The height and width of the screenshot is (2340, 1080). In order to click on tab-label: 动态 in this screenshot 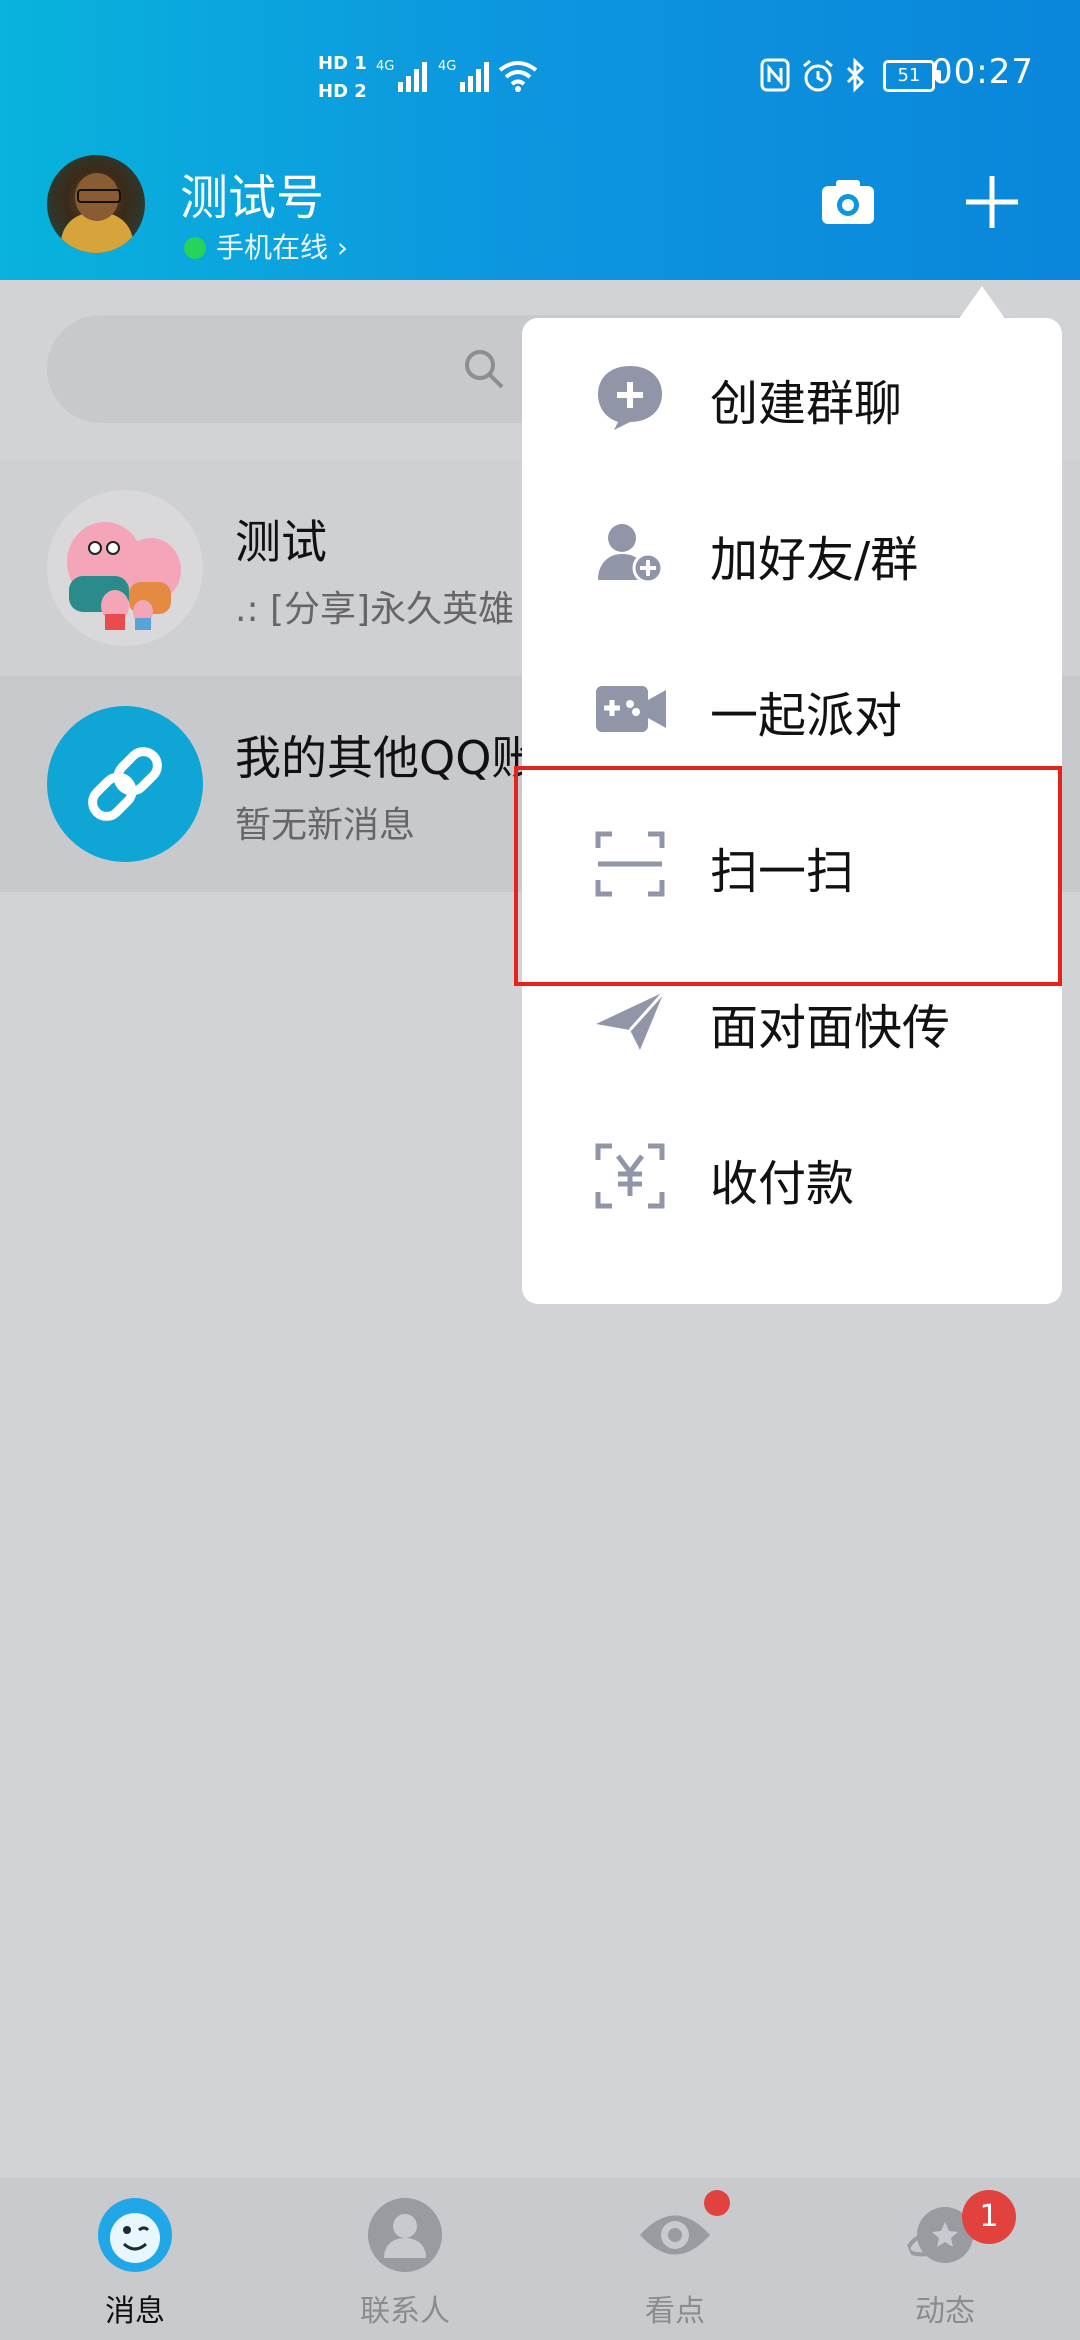, I will do `click(945, 2311)`.